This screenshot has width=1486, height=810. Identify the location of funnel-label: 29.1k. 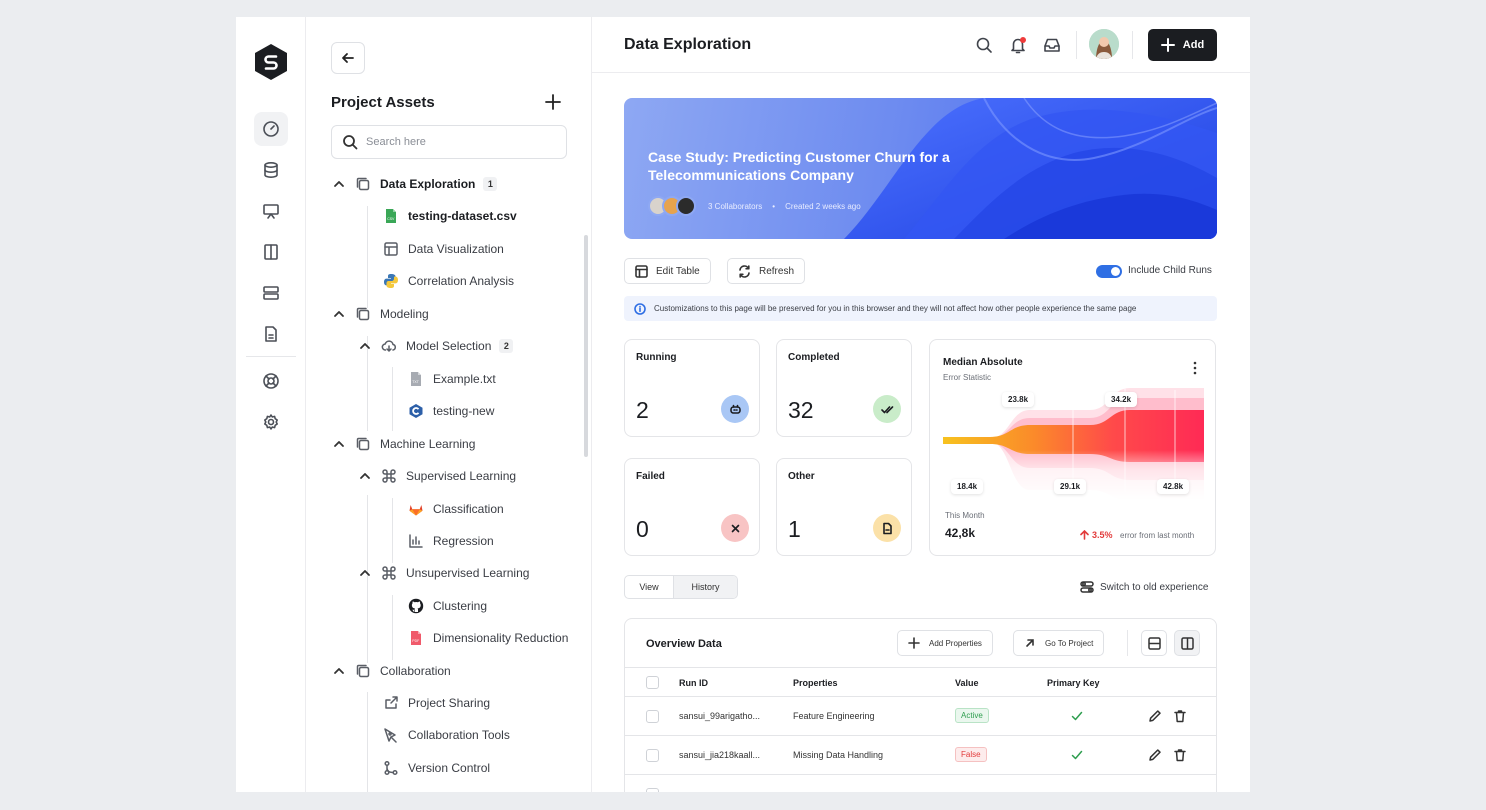
(1070, 486).